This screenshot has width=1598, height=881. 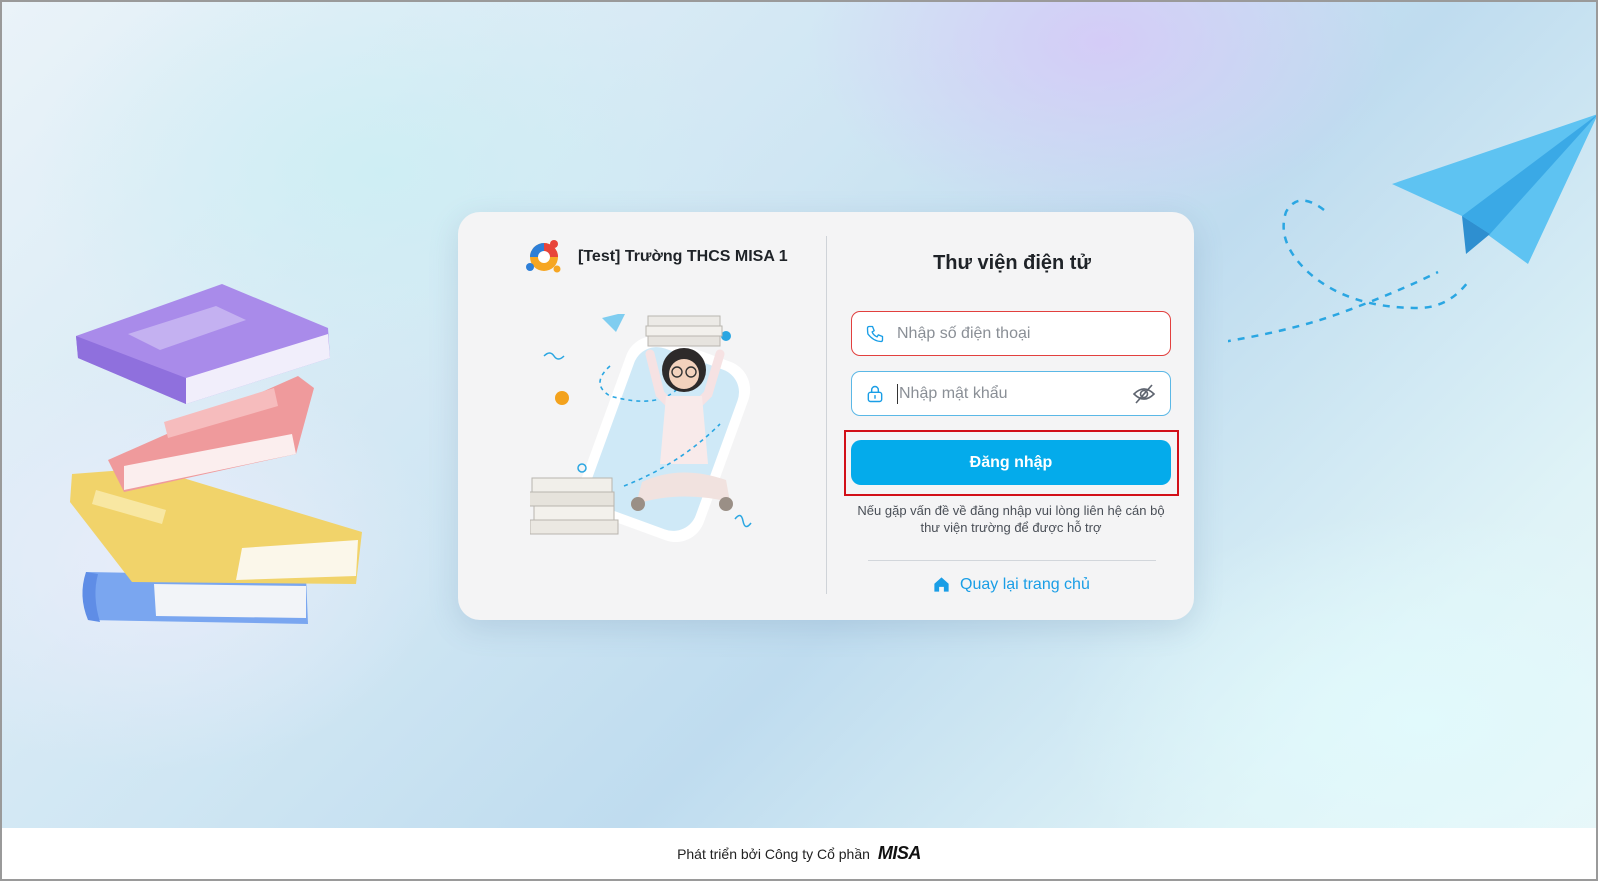 I want to click on footer-text: Phát triển bởi Công ty Cổ phần, so click(x=773, y=853).